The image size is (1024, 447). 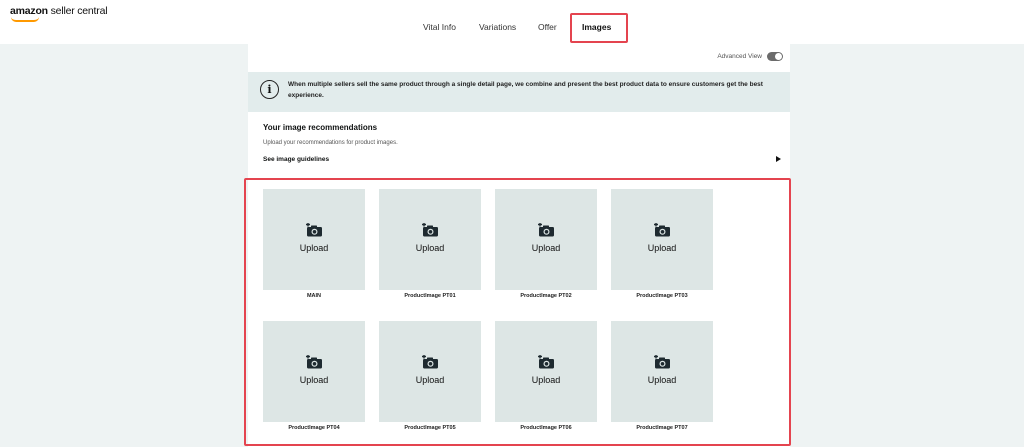 I want to click on slot-label: ProductImage PT05, so click(x=430, y=428).